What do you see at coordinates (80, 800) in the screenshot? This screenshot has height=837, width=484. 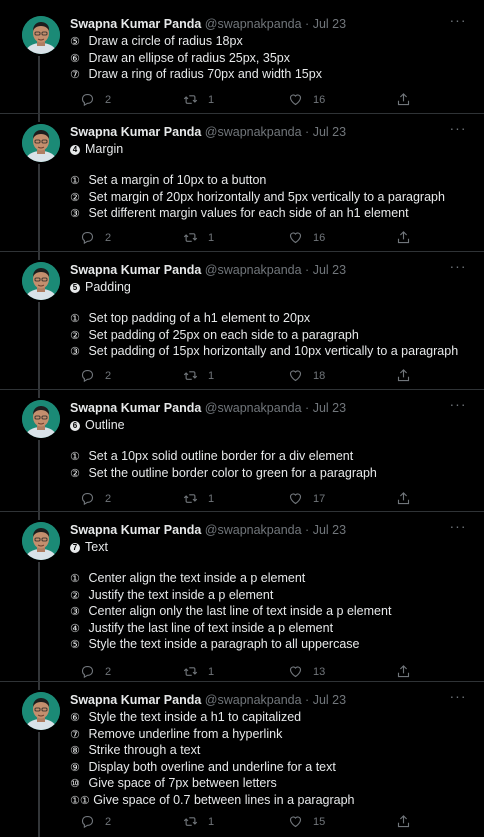 I see `item-number: ①①` at bounding box center [80, 800].